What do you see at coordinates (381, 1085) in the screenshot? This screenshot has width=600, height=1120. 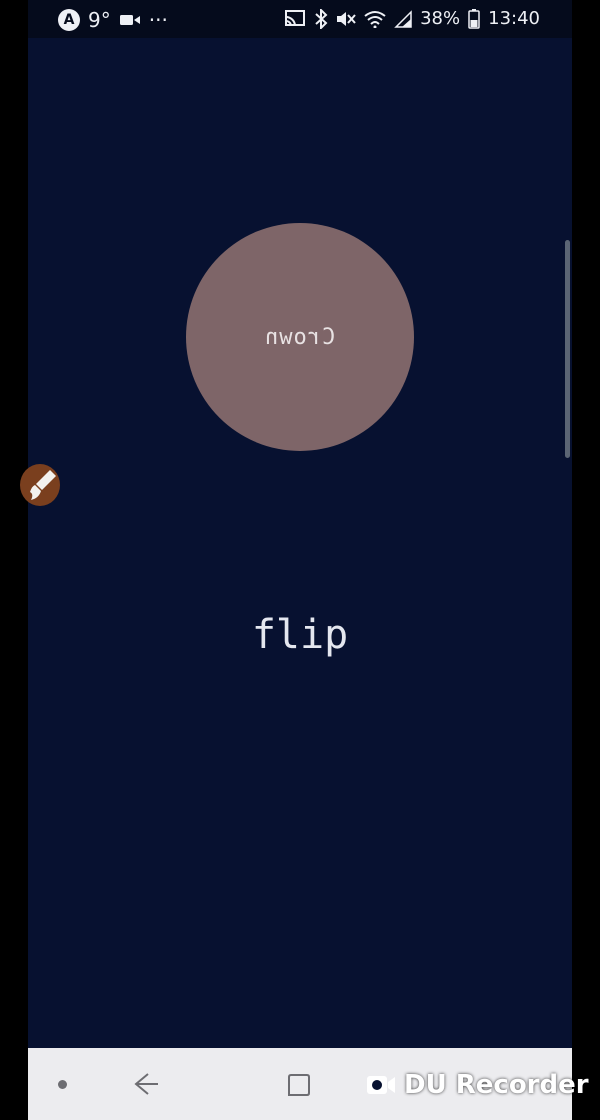 I see `du-recorder-logo-icon` at bounding box center [381, 1085].